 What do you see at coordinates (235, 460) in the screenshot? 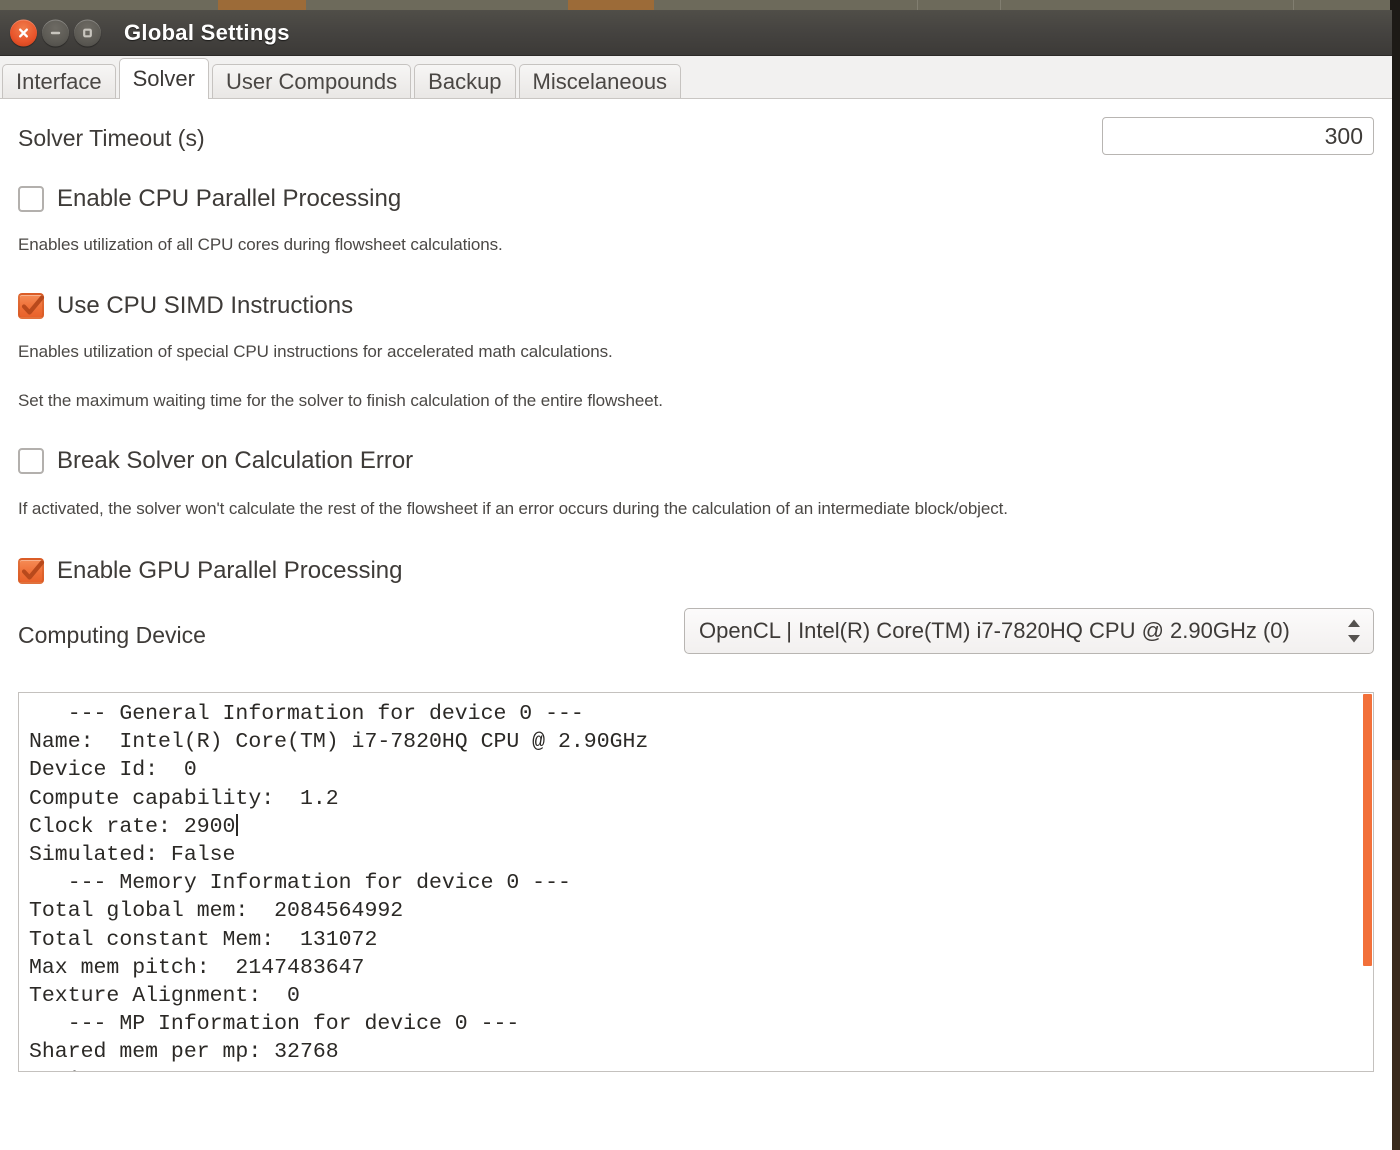
I see `break-on-error-label: Break Solver on Calculation Error` at bounding box center [235, 460].